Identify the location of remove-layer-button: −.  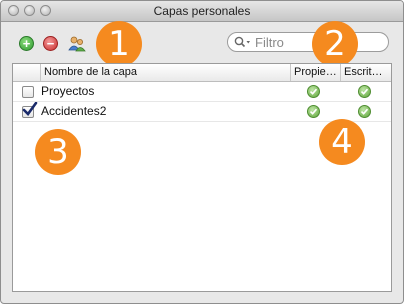
(51, 44).